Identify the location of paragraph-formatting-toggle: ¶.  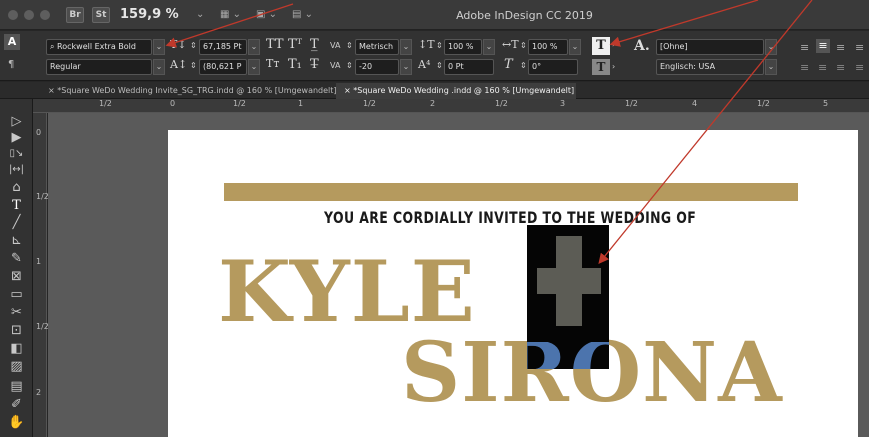
(11, 64).